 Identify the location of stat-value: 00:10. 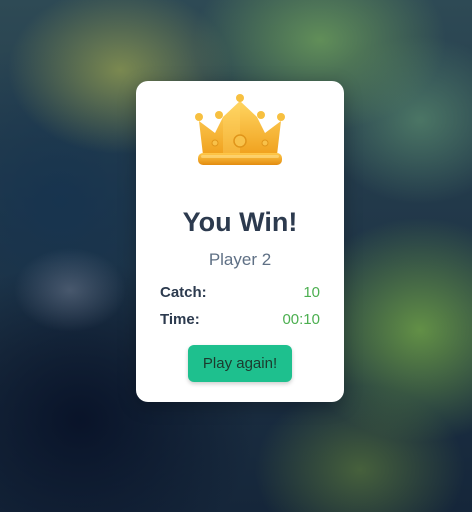
(301, 319).